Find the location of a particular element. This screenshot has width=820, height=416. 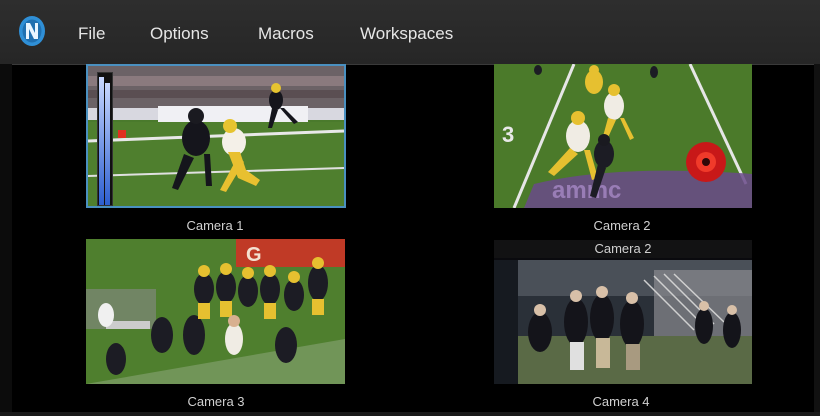

left-gutter is located at coordinates (6, 240).